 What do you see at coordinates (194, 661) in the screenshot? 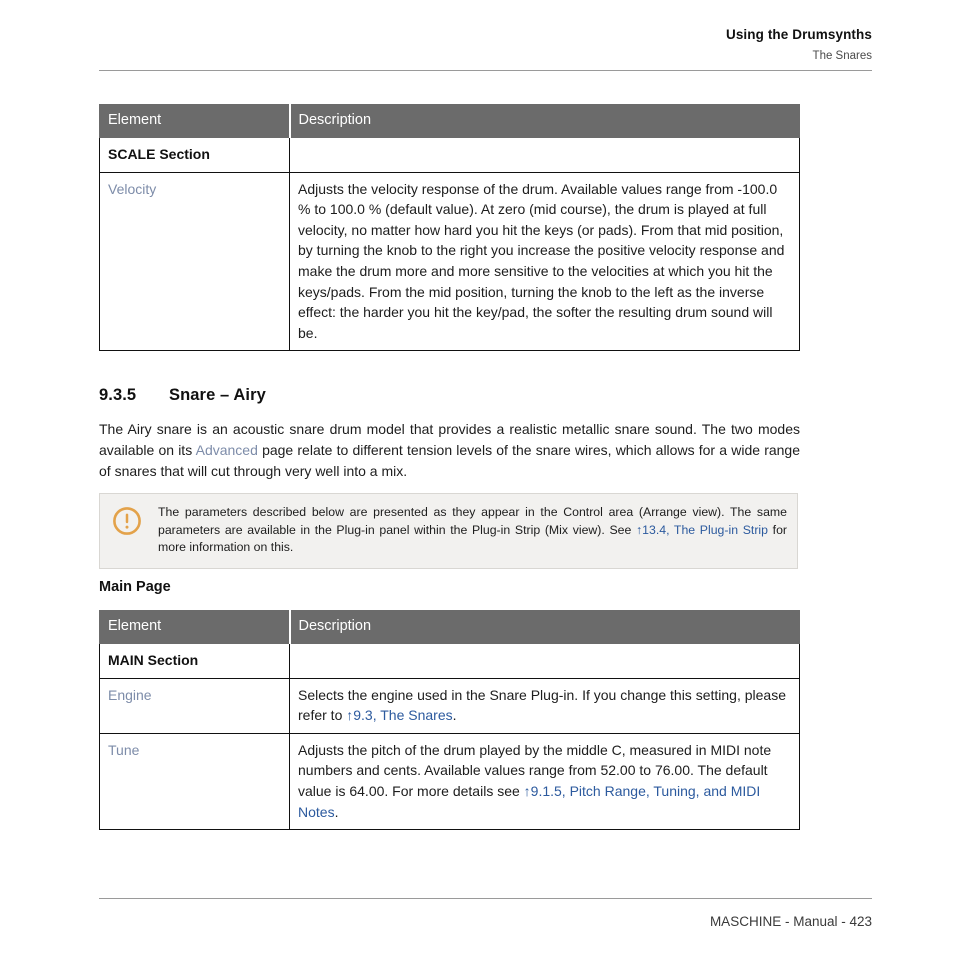
I see `row-element-main-section: MAIN Section` at bounding box center [194, 661].